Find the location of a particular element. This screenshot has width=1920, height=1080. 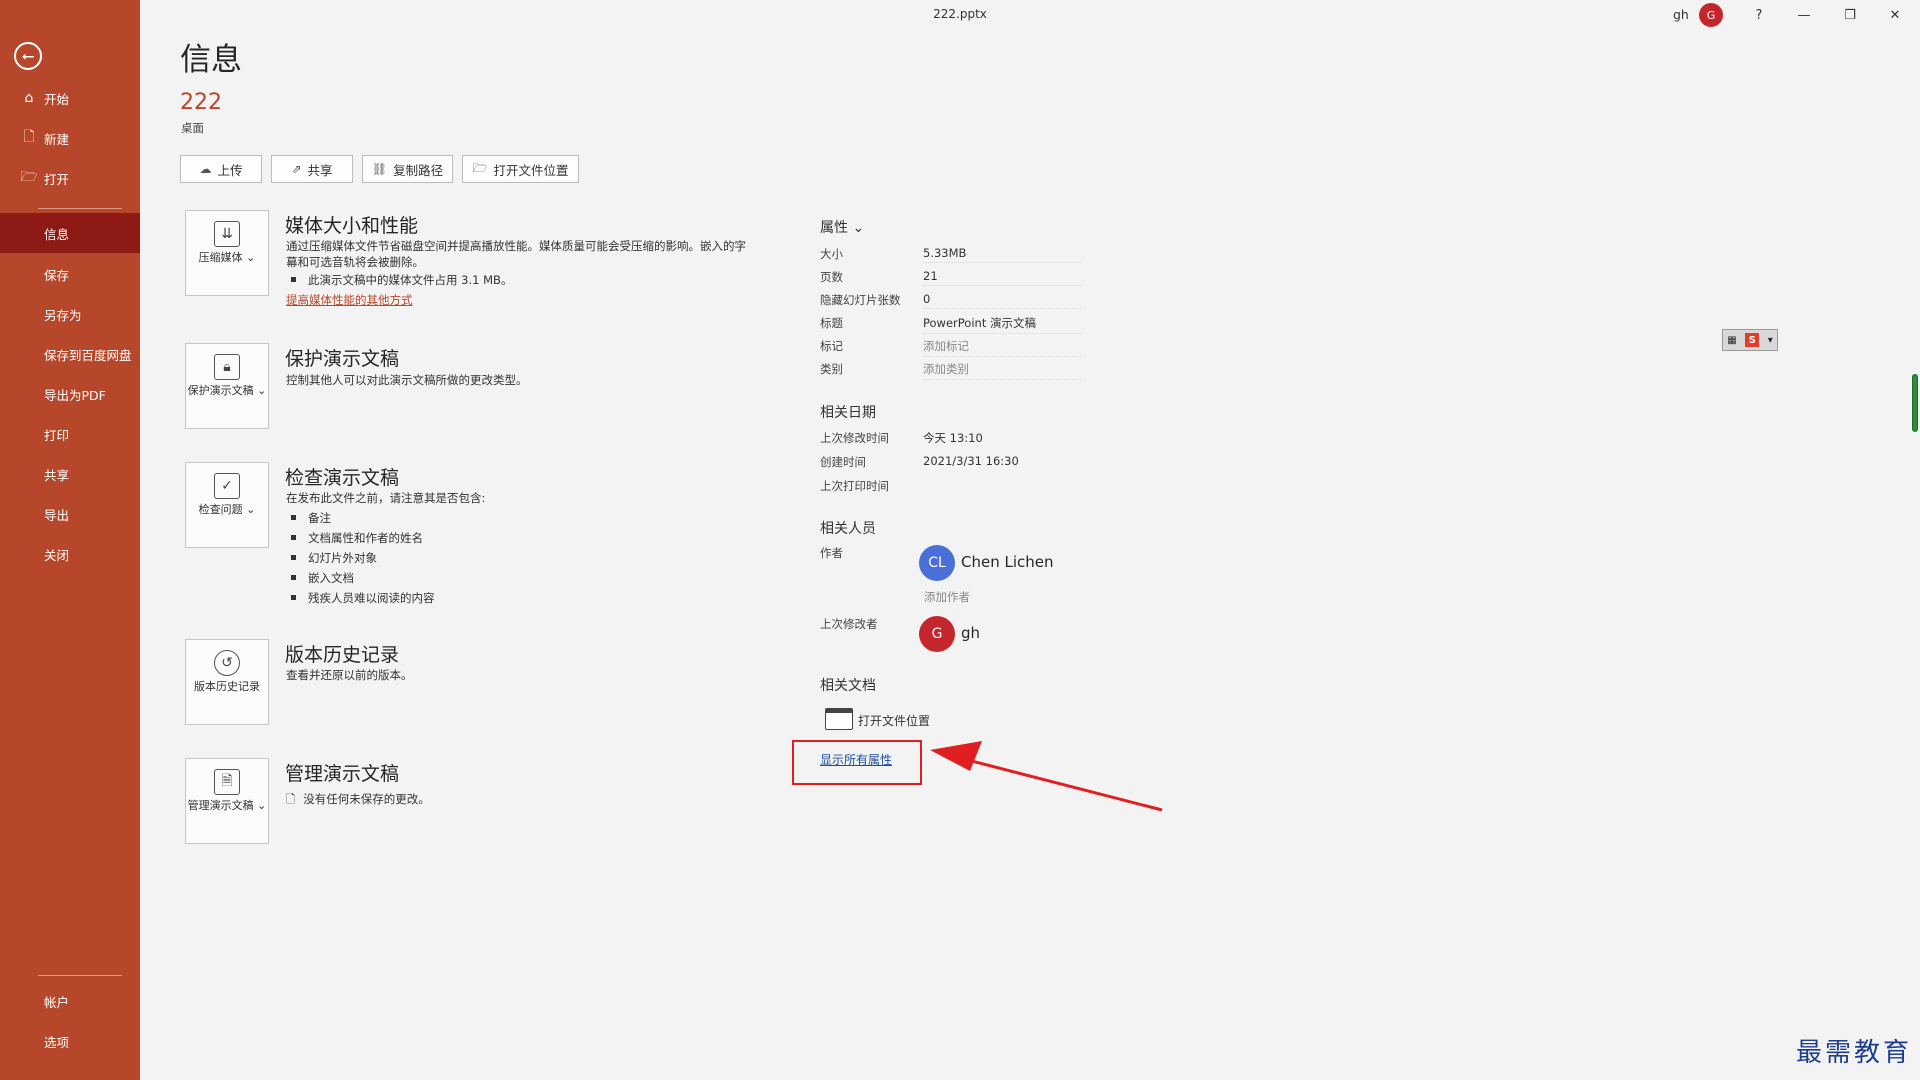

sidebar-item-open: 🗁 打开 is located at coordinates (70, 178).